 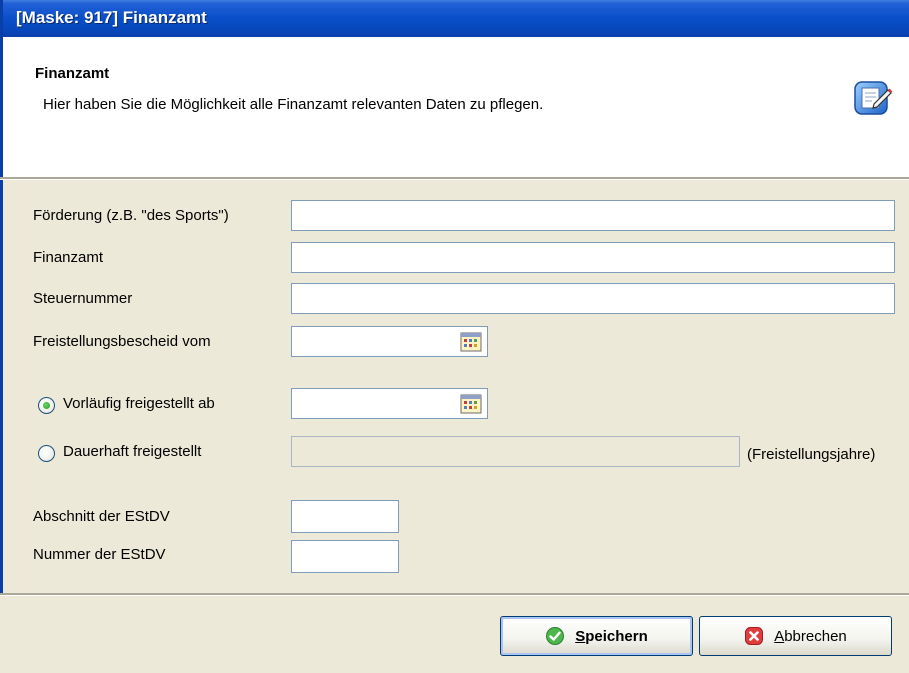 I want to click on vorlaeufig-label: Vorläufig freigestellt ab, so click(x=139, y=403).